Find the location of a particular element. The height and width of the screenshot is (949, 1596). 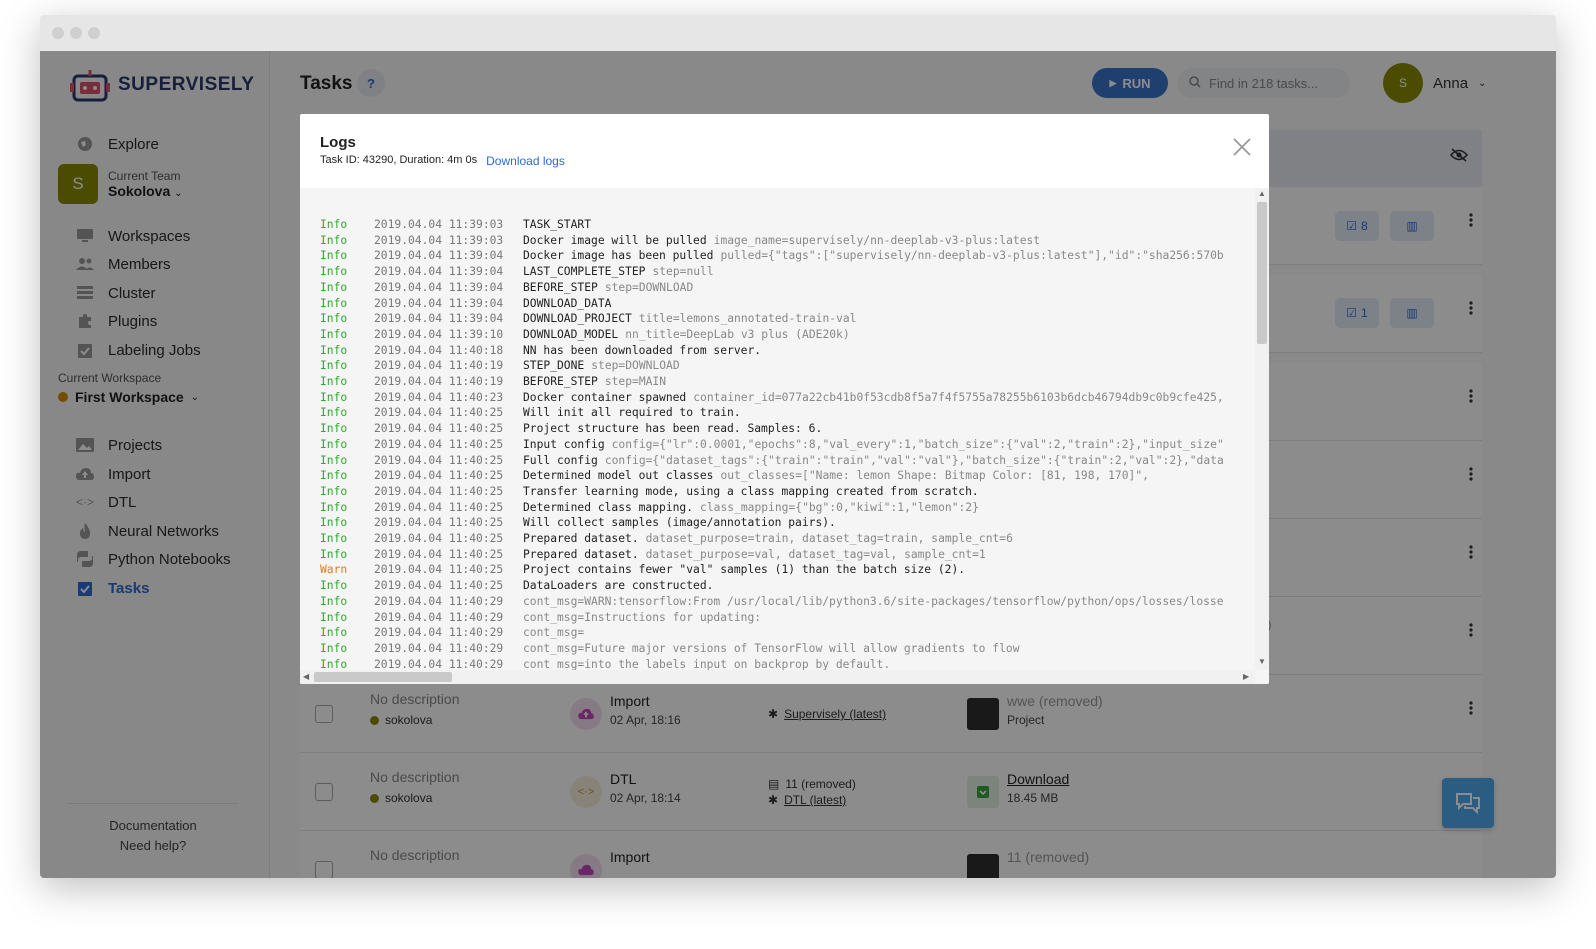

log-message: Full config is located at coordinates (560, 460).